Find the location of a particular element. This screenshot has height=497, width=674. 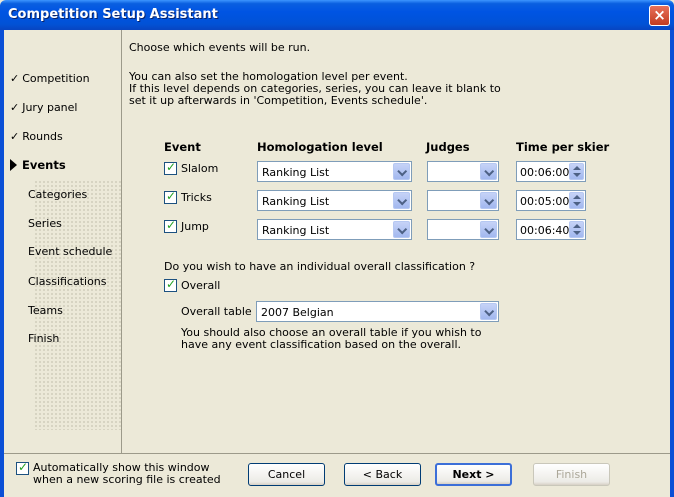

step-jury-panel: Jury panel is located at coordinates (43, 107).